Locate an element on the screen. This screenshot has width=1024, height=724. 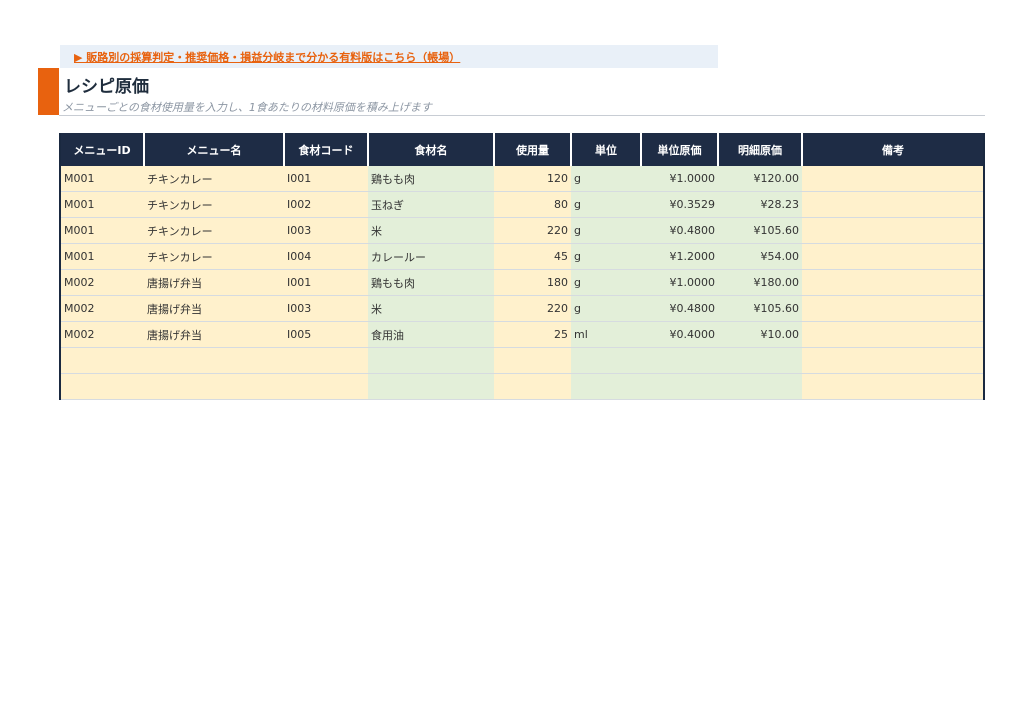
promo-banner: ▶ 販路別の採算判定・推奨価格・損益分岐まで分かる有料版はこちら（帳場） is located at coordinates (389, 56).